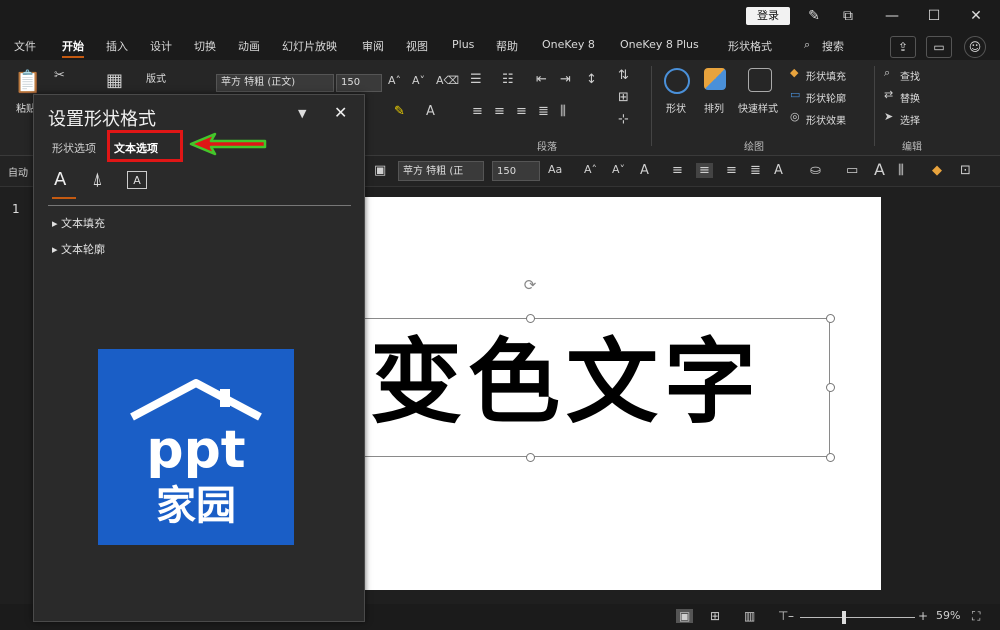  I want to click on bullets-icon: ☰, so click(476, 79).